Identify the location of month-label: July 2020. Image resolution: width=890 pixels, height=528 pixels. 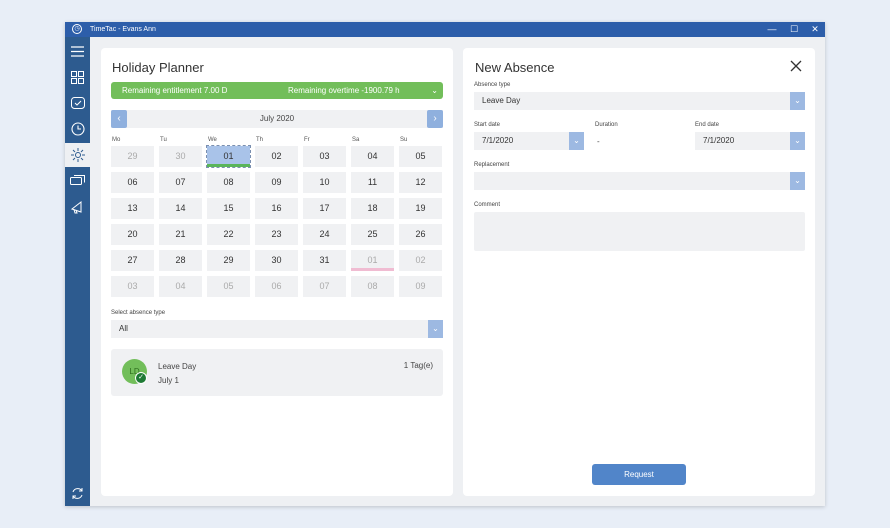
(277, 118).